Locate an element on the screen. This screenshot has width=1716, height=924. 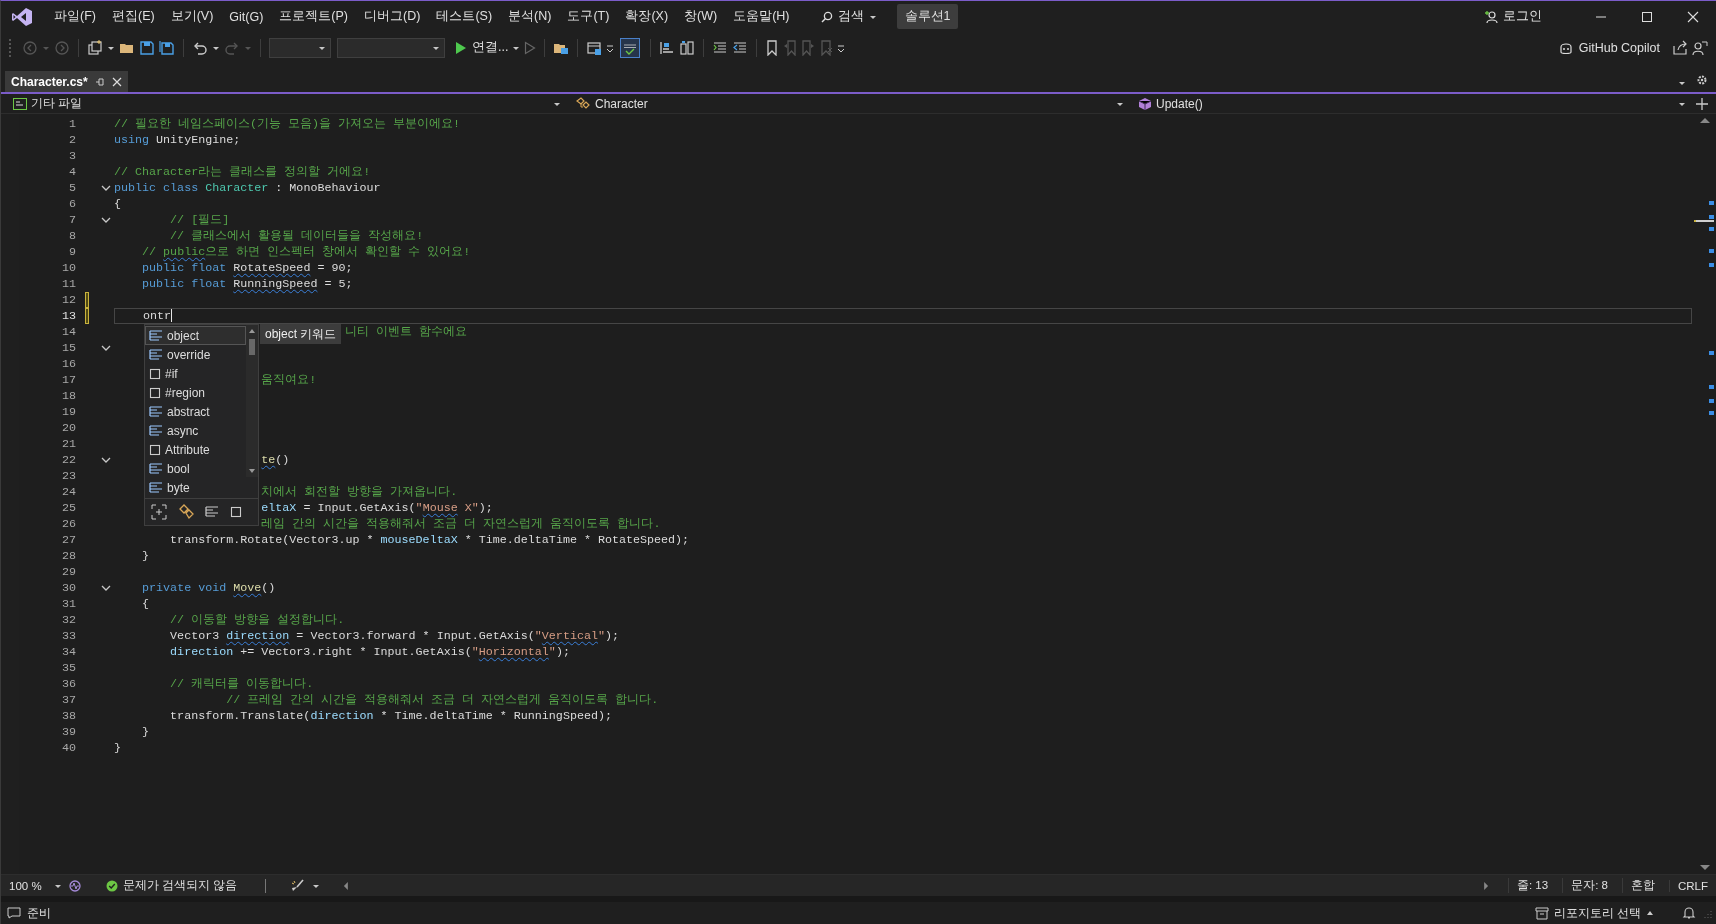
keyword-icon is located at coordinates (212, 512).